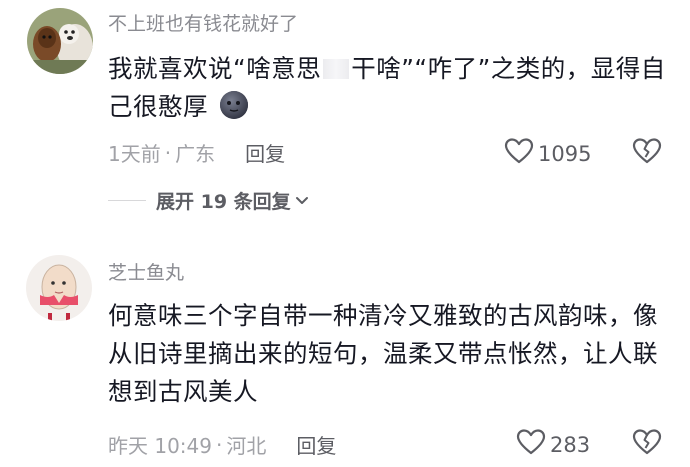 This screenshot has width=690, height=467. What do you see at coordinates (134, 154) in the screenshot?
I see `comment-time: 1天前` at bounding box center [134, 154].